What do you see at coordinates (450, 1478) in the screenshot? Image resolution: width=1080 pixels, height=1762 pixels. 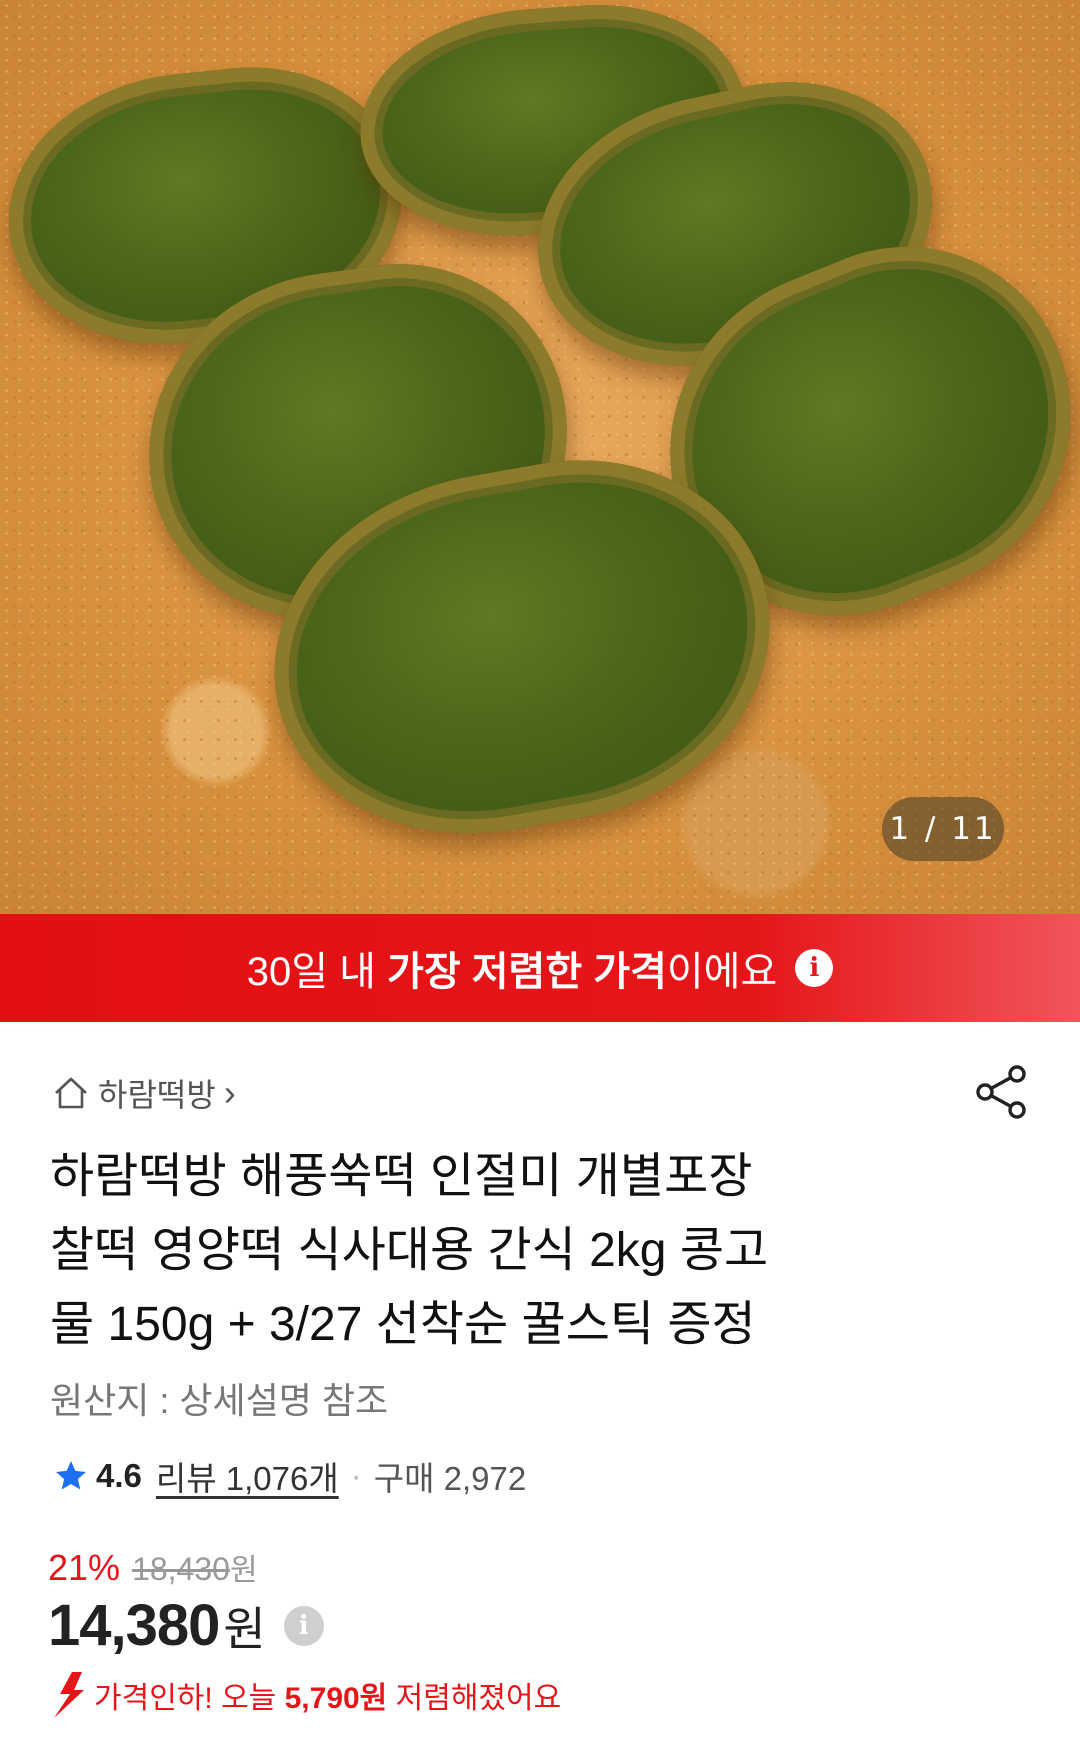 I see `purchase-count: 구매 2,972` at bounding box center [450, 1478].